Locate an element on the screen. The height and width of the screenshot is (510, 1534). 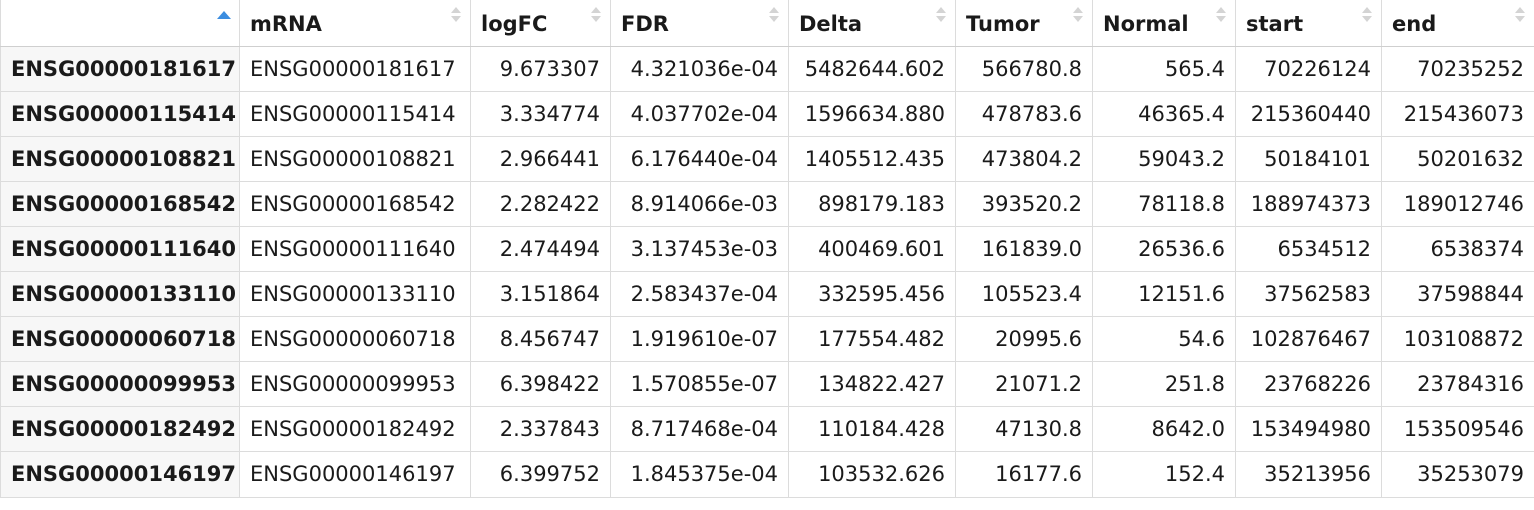
start-cell: 37562583 is located at coordinates (1308, 293).